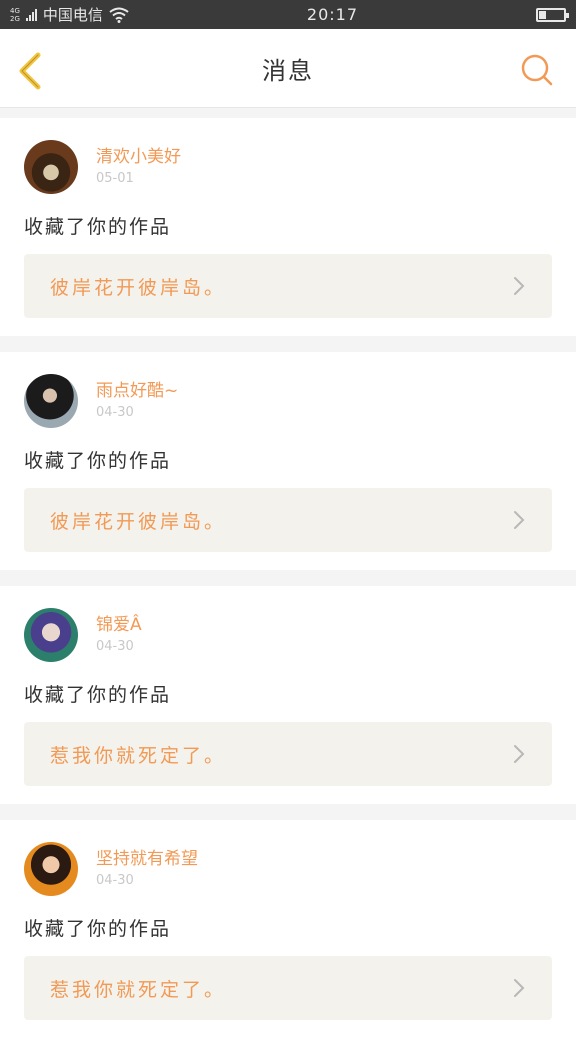 This screenshot has width=576, height=1038. I want to click on username: 坚持就有希望, so click(147, 859).